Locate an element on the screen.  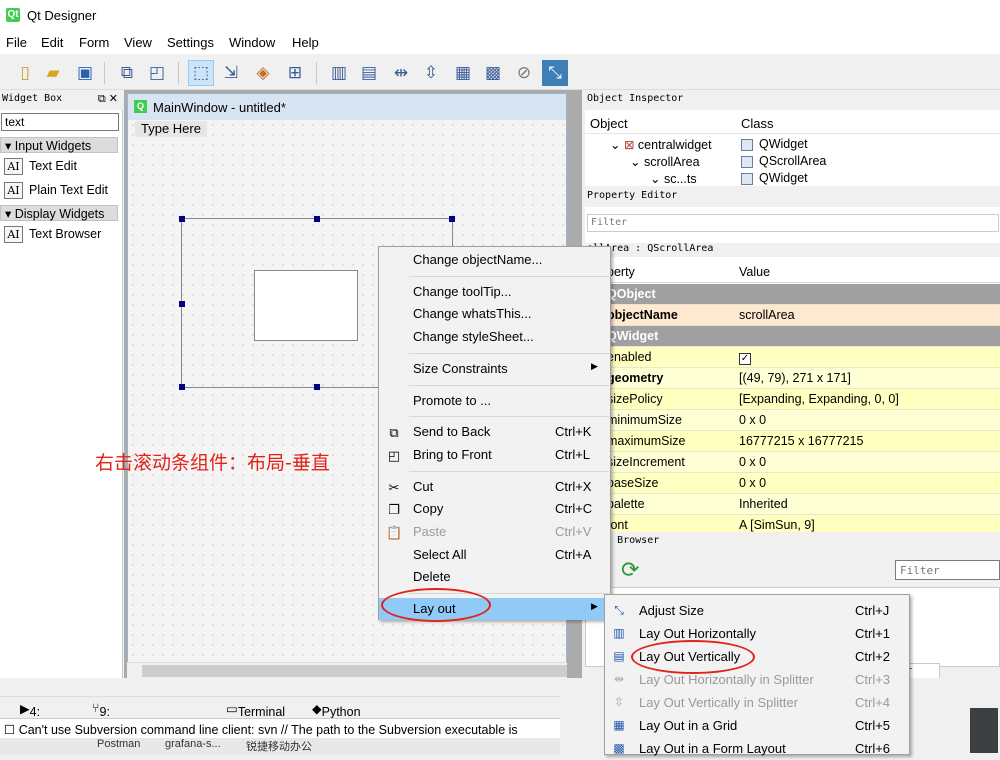
type-here-menu: Type Here is located at coordinates (171, 129).